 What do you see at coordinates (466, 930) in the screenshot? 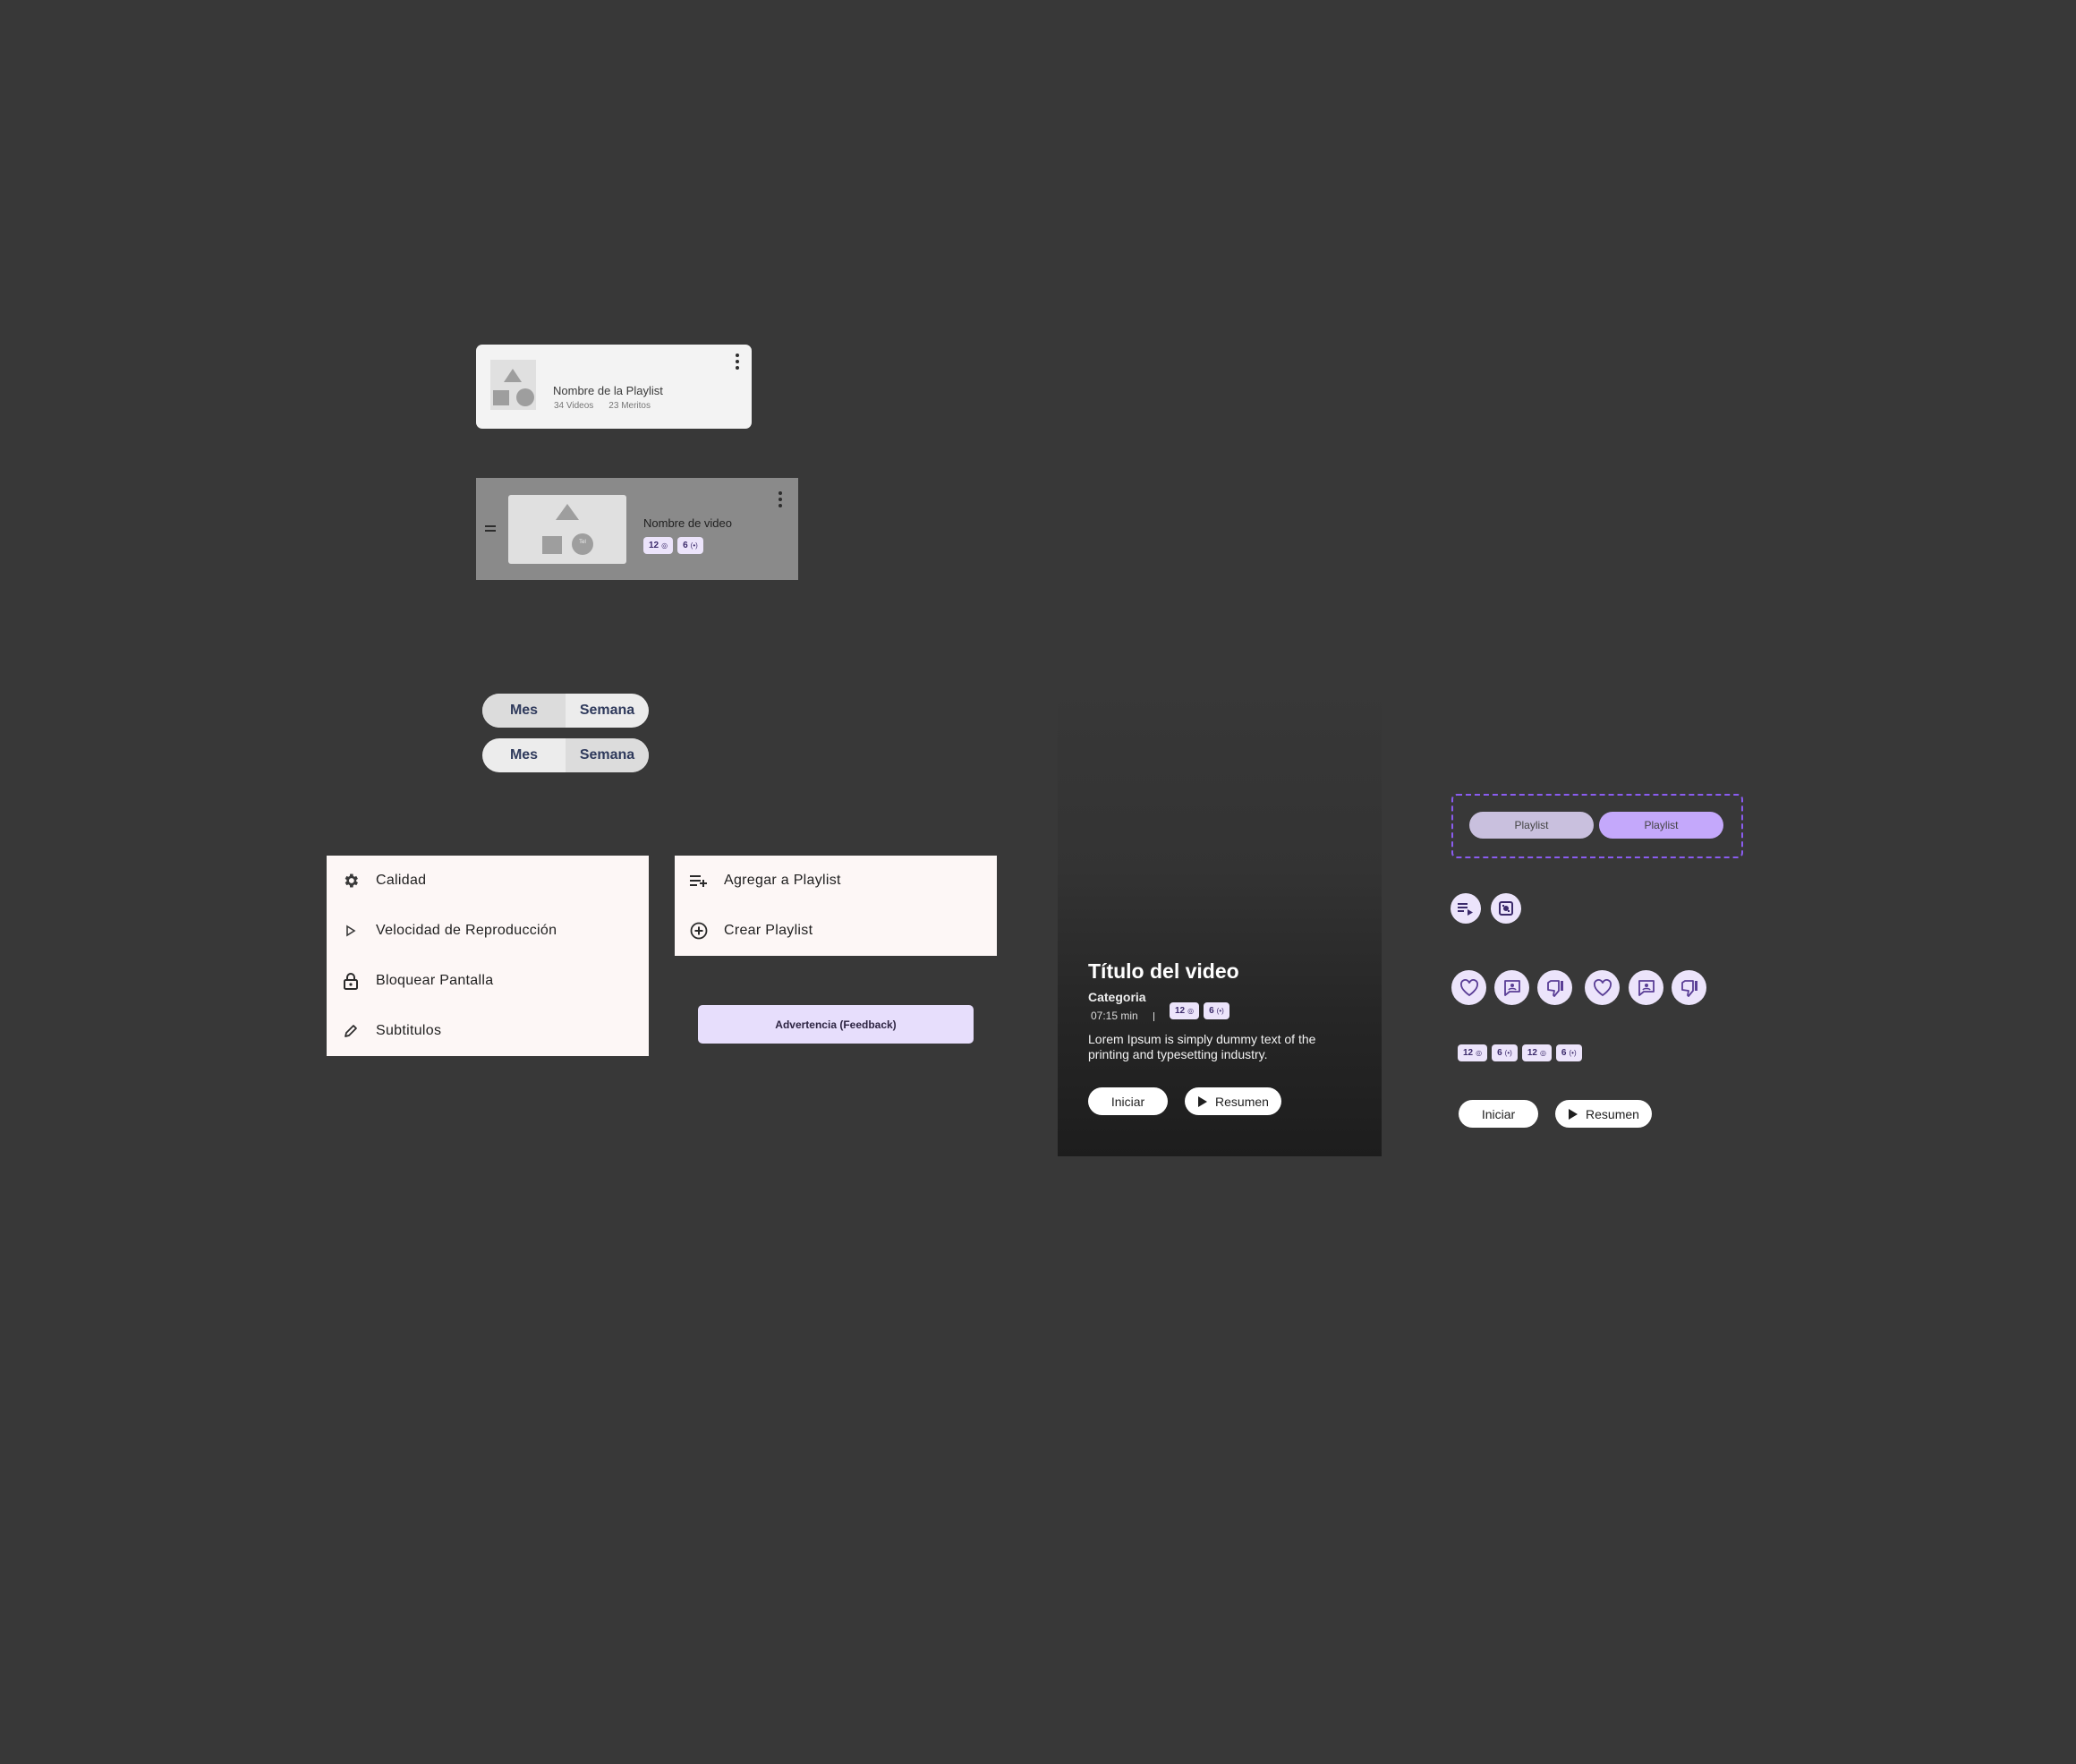
I see `menu-item-label: Velocidad de Reproducción` at bounding box center [466, 930].